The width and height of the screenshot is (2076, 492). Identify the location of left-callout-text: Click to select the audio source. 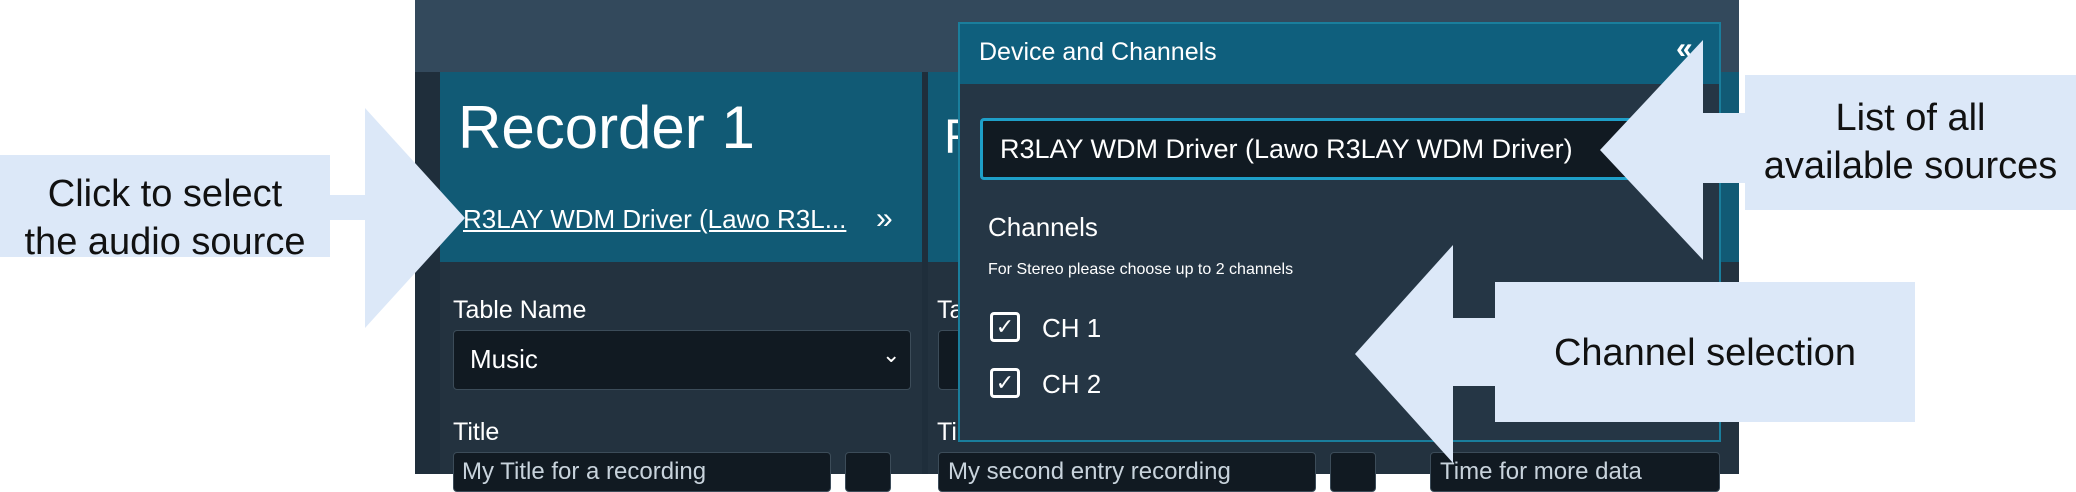
(165, 218).